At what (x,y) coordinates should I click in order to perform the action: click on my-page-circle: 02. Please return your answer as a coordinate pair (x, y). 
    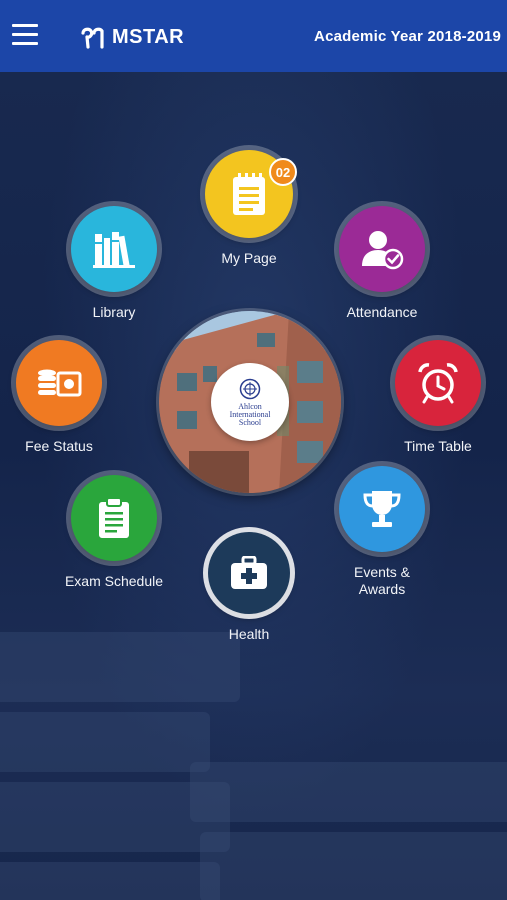
    Looking at the image, I should click on (251, 194).